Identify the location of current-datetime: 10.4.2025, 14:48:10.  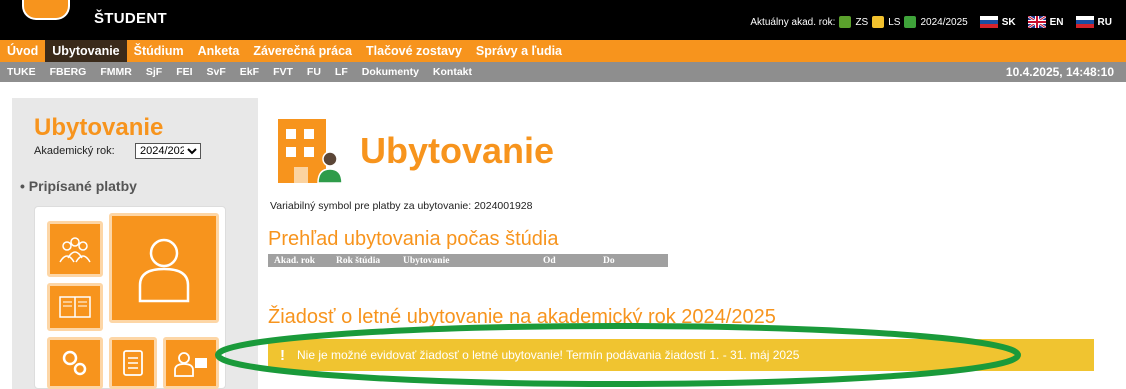
(1059, 72).